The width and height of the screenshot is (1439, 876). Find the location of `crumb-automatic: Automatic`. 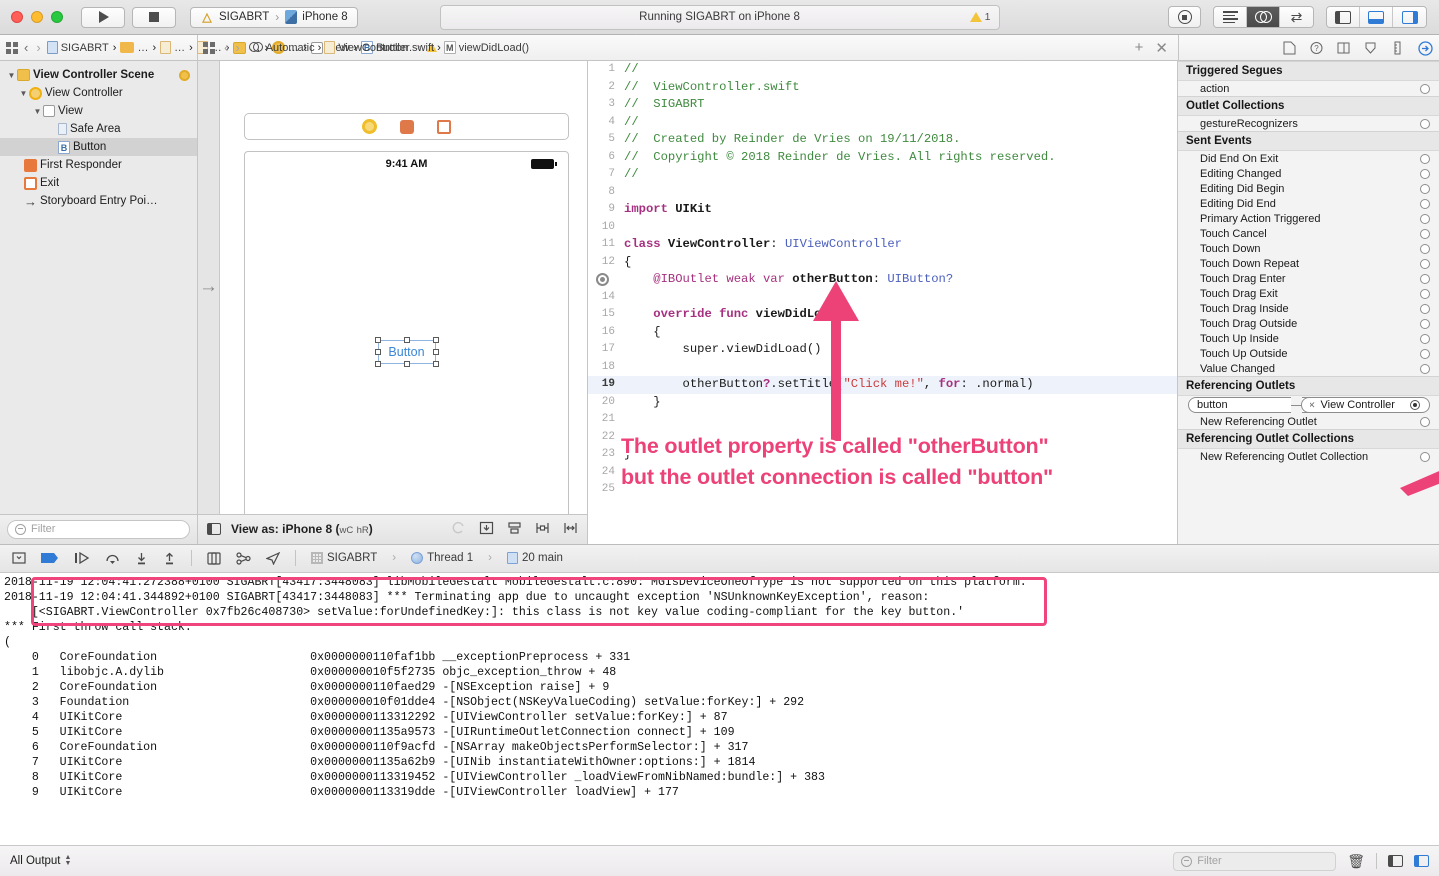

crumb-automatic: Automatic is located at coordinates (281, 48).